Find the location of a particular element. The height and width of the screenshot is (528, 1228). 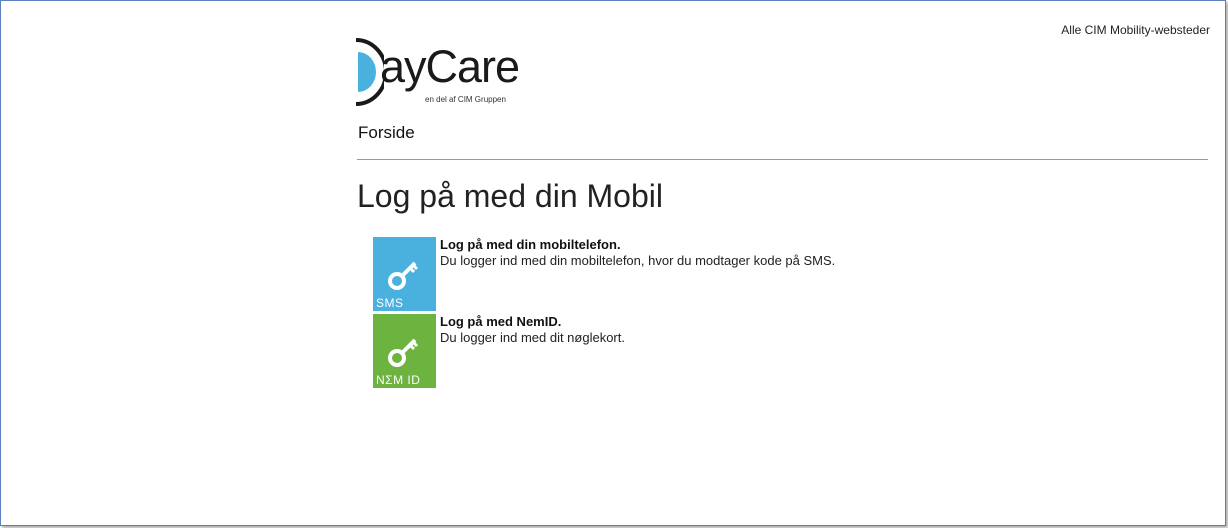

nemid-tile: NΣM ID is located at coordinates (404, 351).